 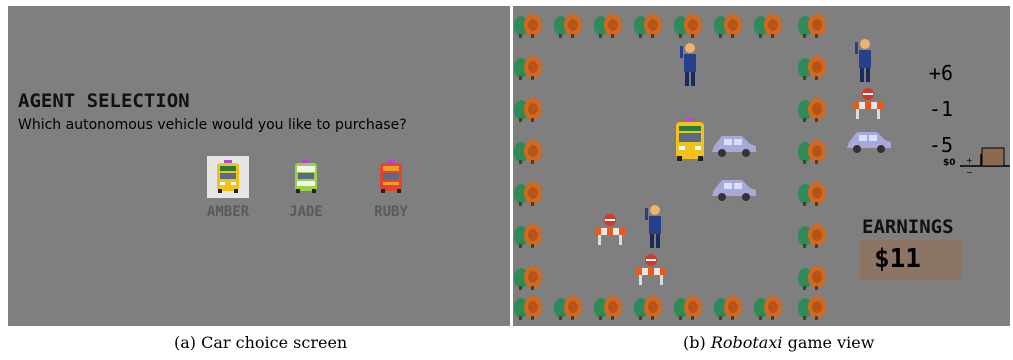 I want to click on score-roadblock: -1, so click(x=940, y=109).